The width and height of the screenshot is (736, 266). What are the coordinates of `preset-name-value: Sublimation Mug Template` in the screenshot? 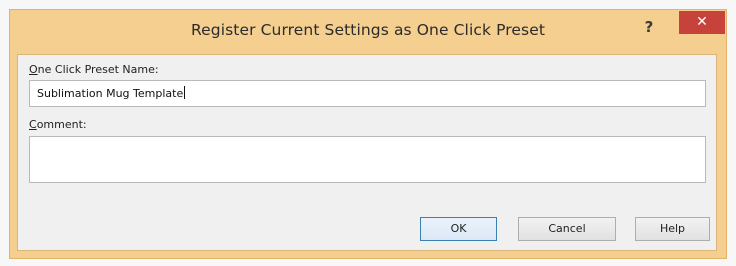 It's located at (110, 93).